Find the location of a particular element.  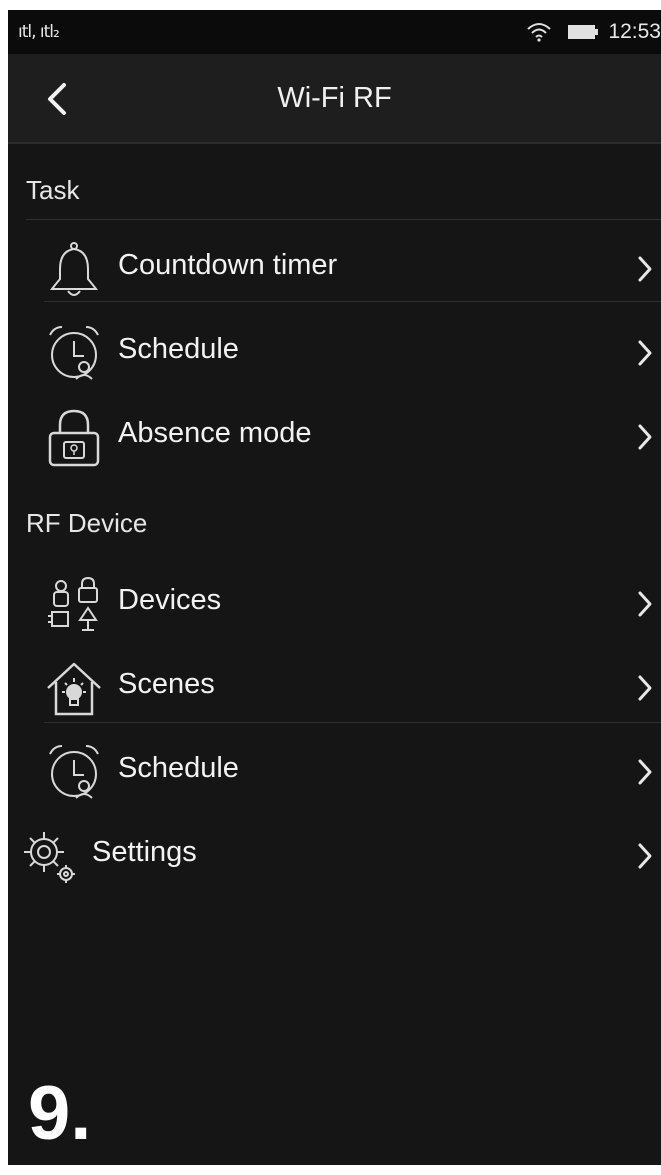

menu-item-scenes: Scenes is located at coordinates (334, 688).